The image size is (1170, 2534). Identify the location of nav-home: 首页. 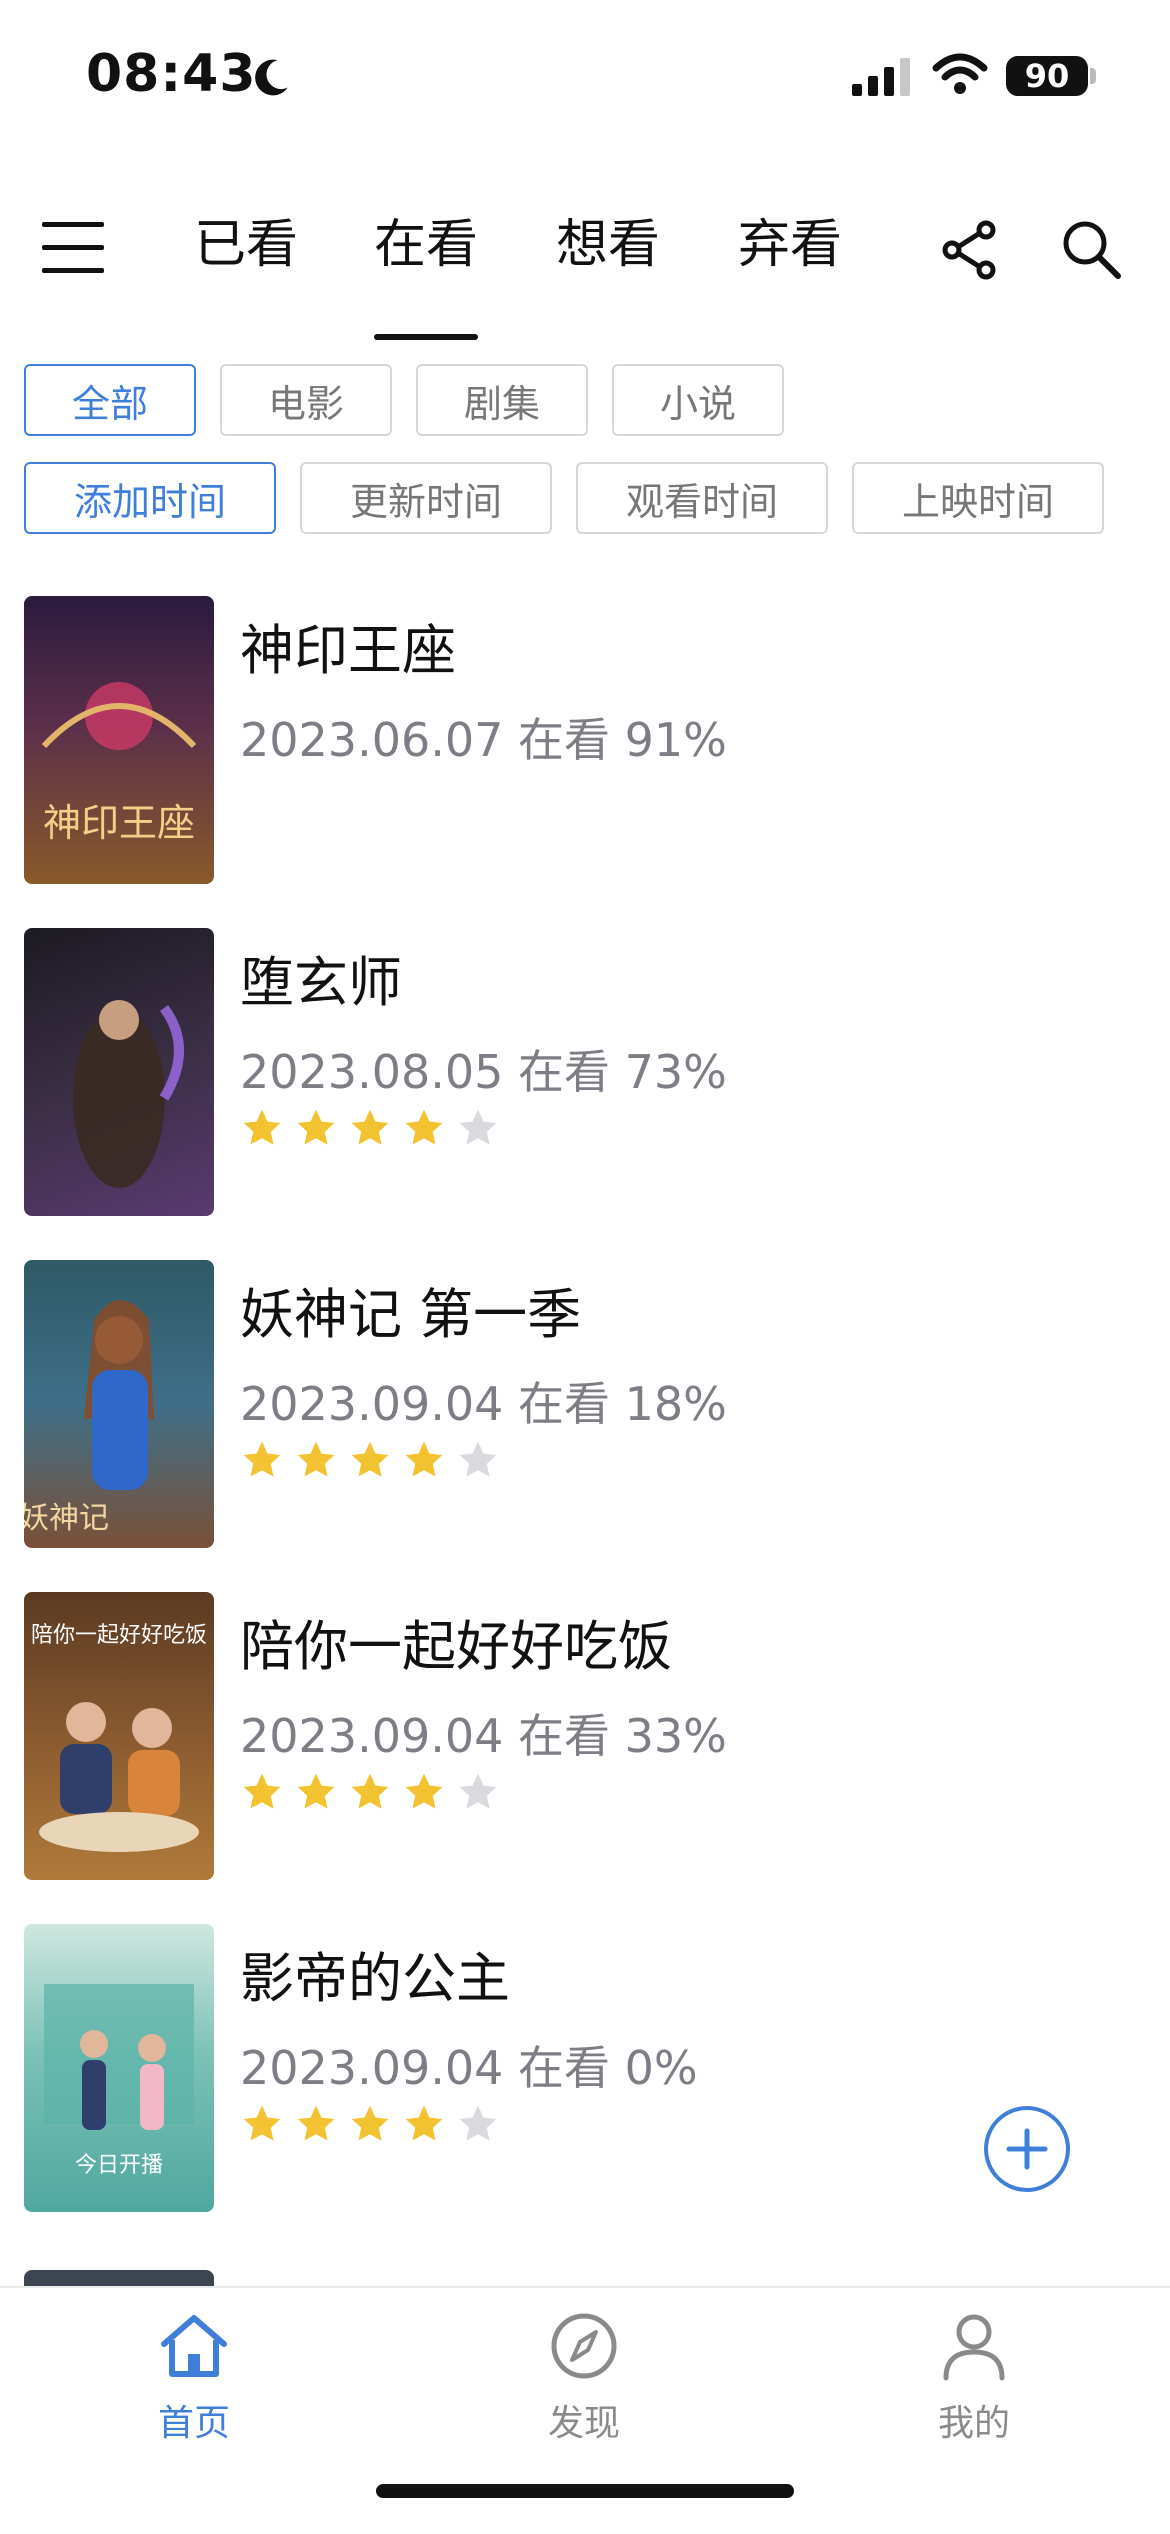
(194, 2377).